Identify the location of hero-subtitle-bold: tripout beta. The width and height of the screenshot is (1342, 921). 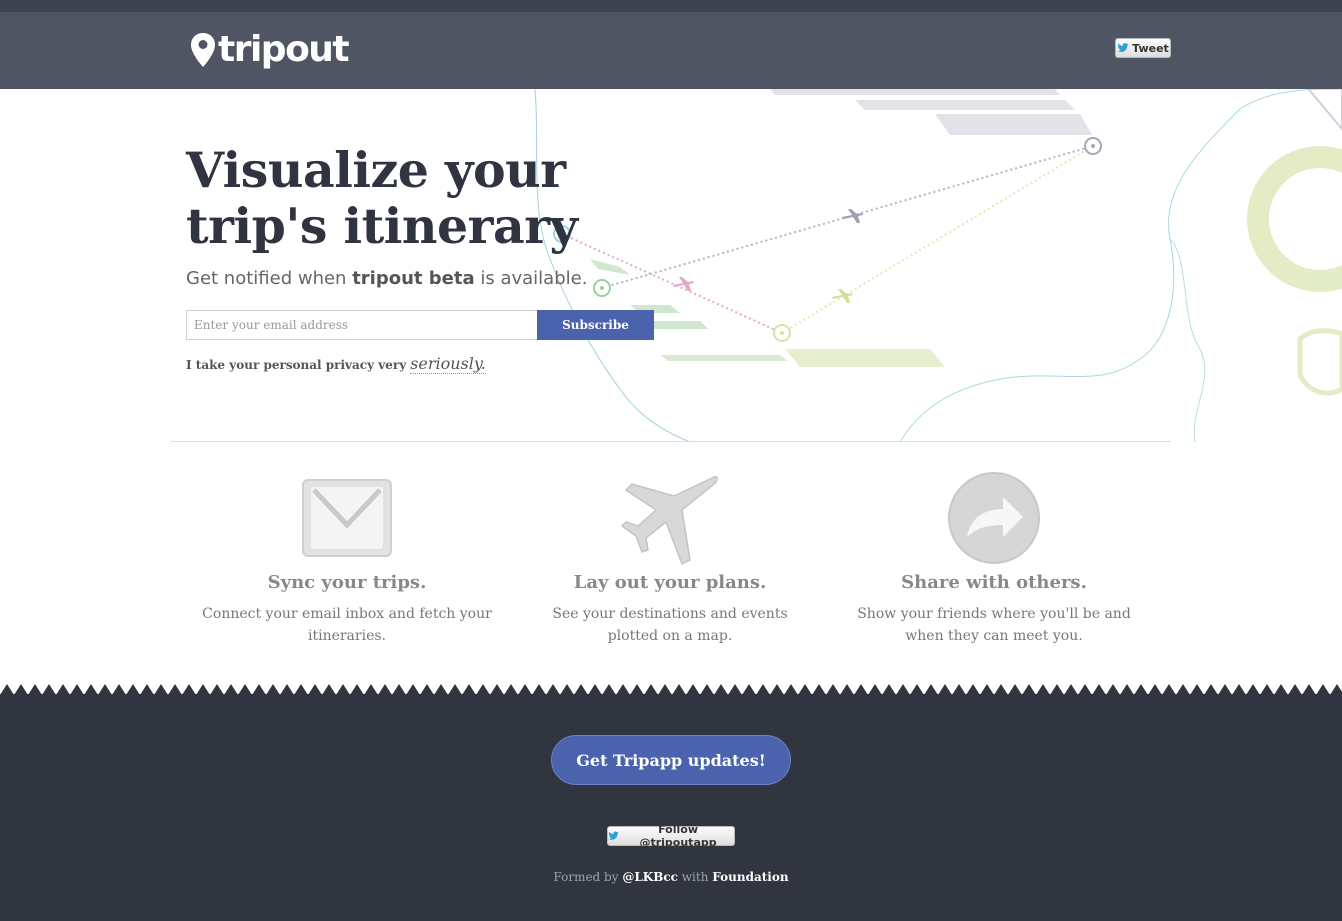
(413, 278).